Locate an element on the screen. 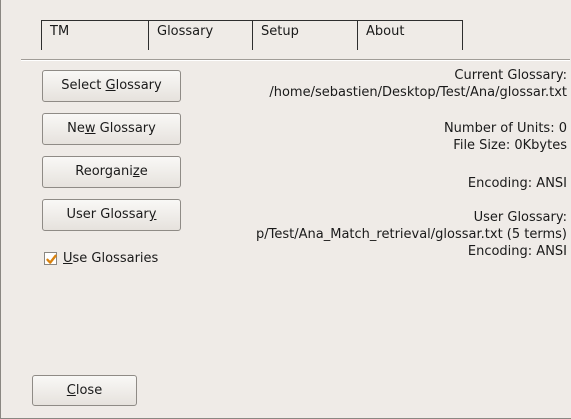 The image size is (571, 419). number-of-units: Number of Units: 0 is located at coordinates (505, 128).